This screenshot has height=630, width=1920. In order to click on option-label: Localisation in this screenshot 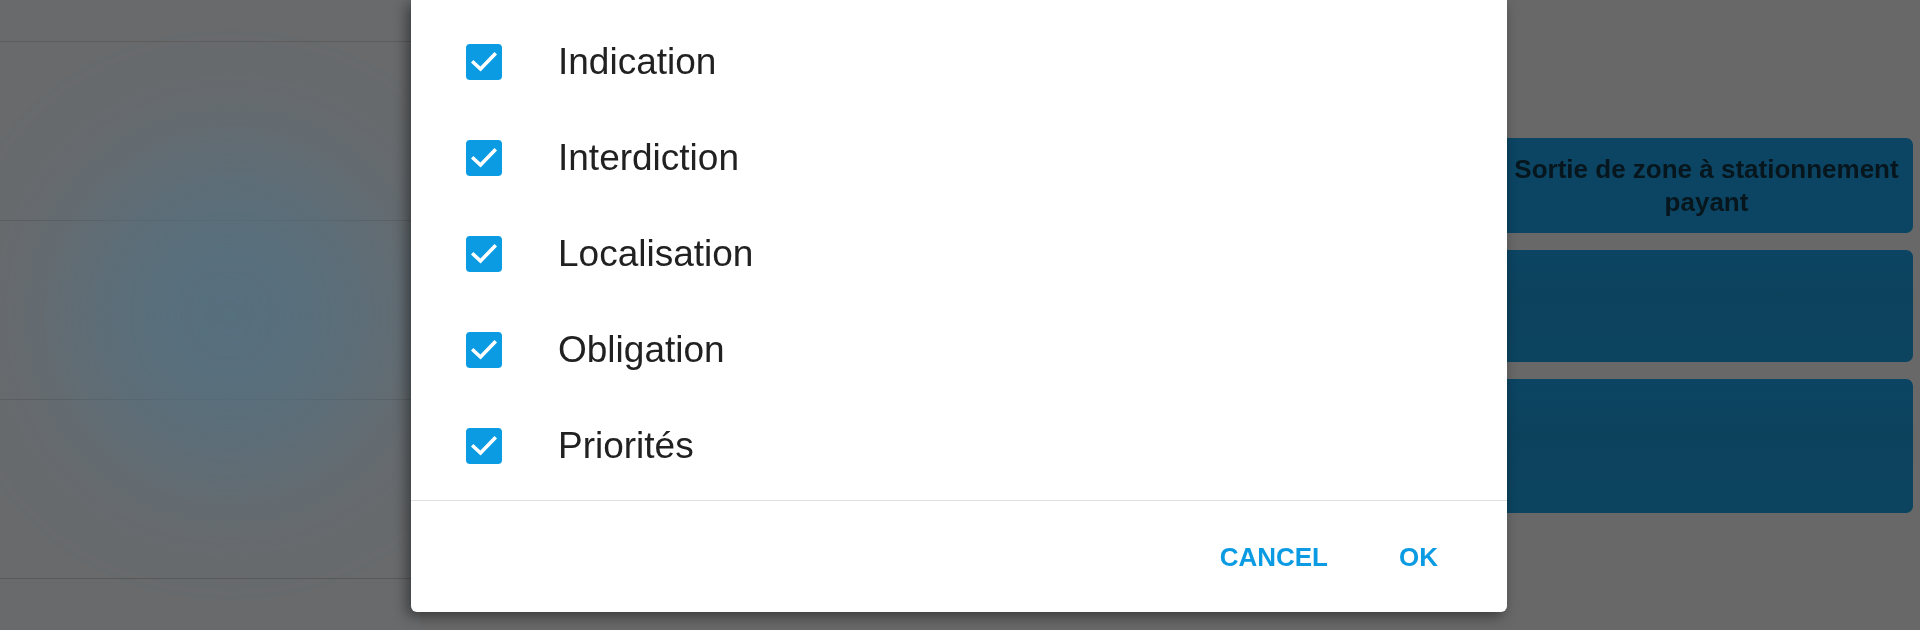, I will do `click(656, 254)`.